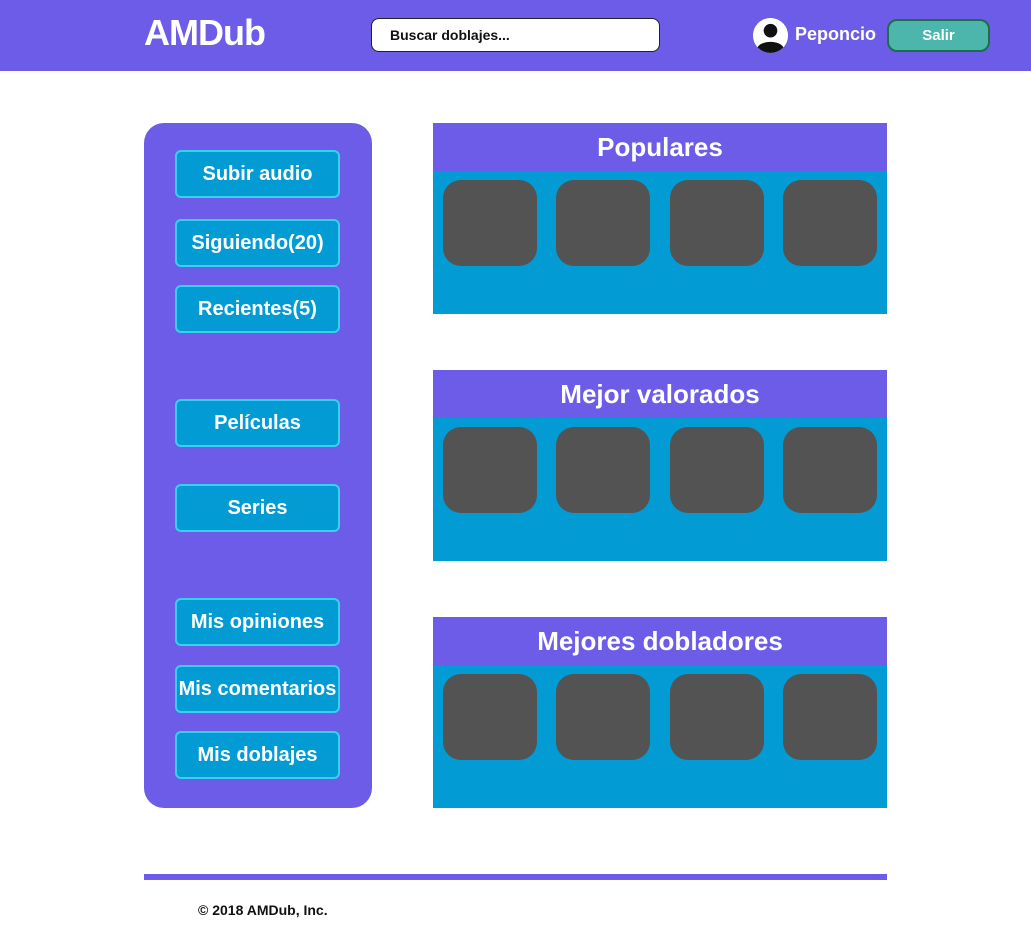  I want to click on my-reviews-button: Mis opiniones, so click(257, 622).